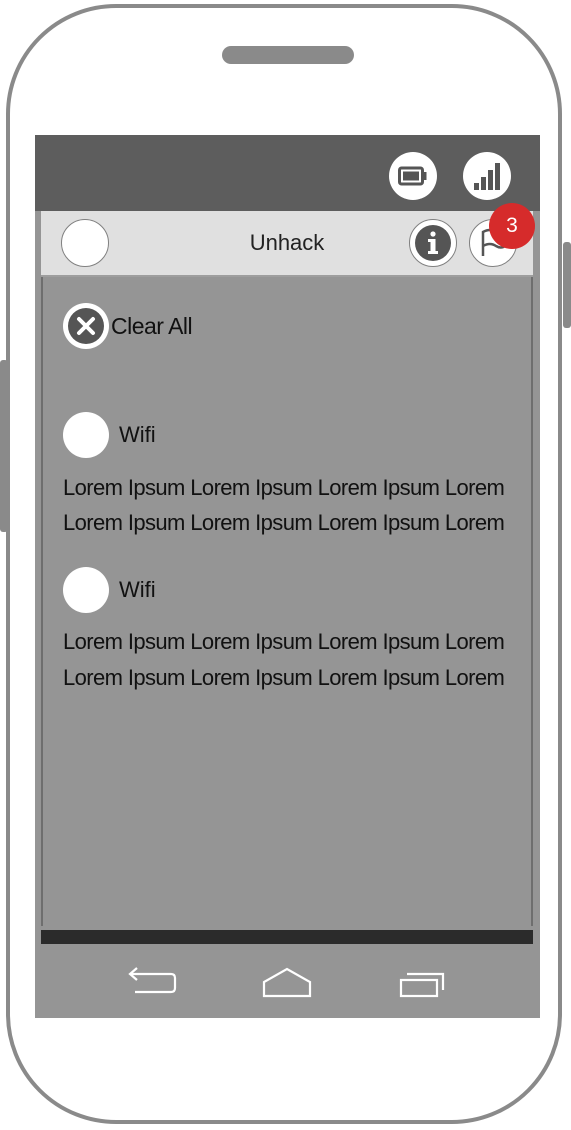  I want to click on power-button, so click(567, 285).